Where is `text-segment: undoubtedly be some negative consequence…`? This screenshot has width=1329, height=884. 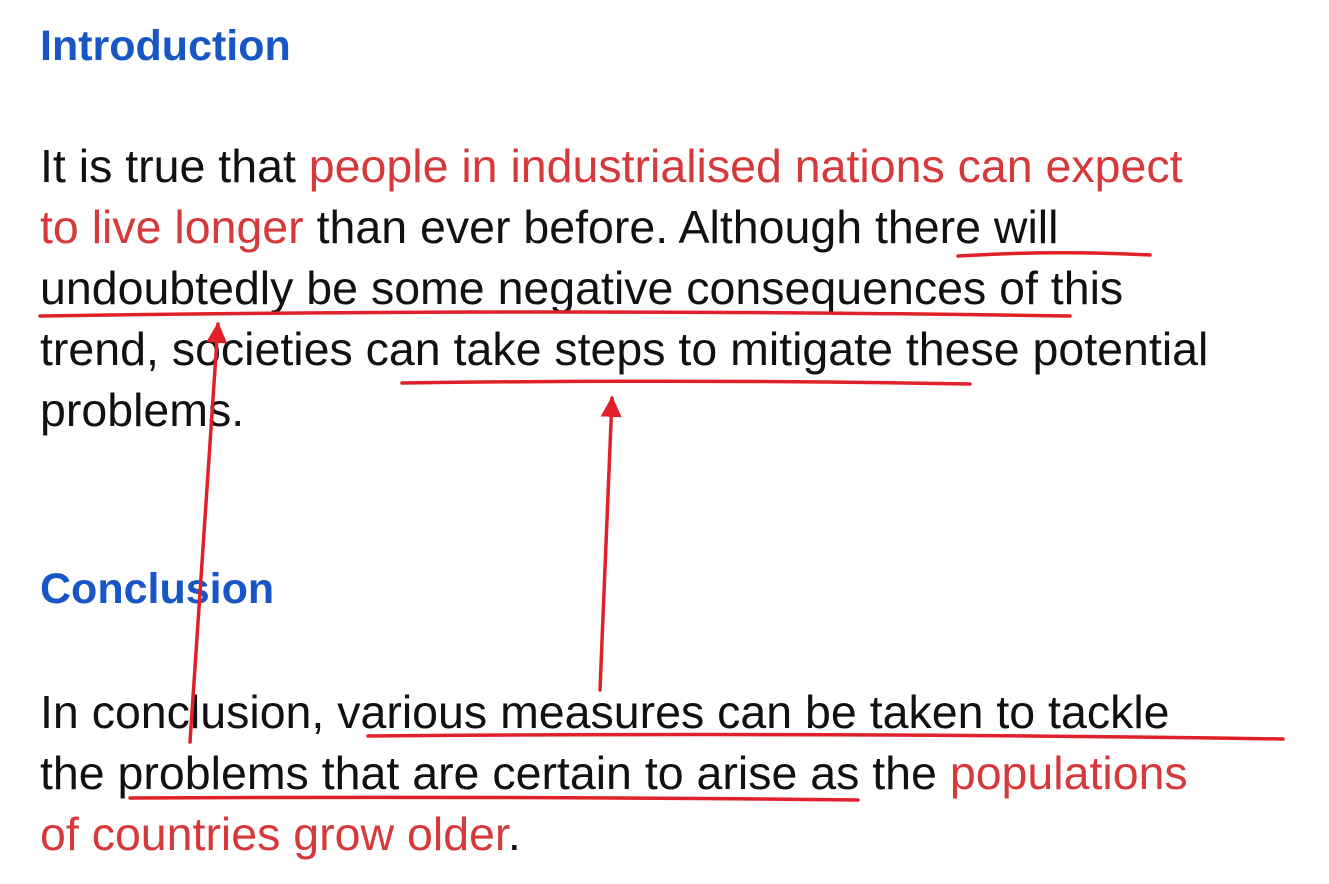 text-segment: undoubtedly be some negative consequence… is located at coordinates (582, 288).